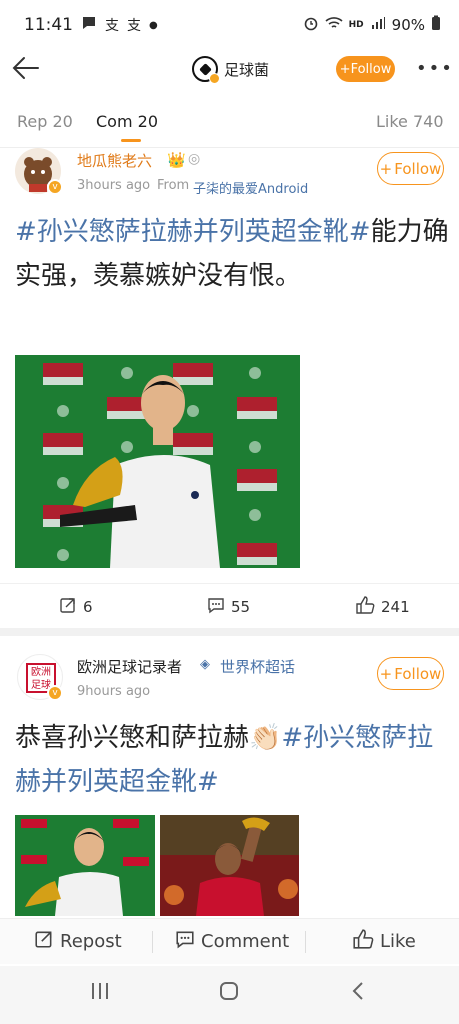 Image resolution: width=459 pixels, height=1024 pixels. Describe the element at coordinates (194, 159) in the screenshot. I see `medal-icon: ◎` at that location.